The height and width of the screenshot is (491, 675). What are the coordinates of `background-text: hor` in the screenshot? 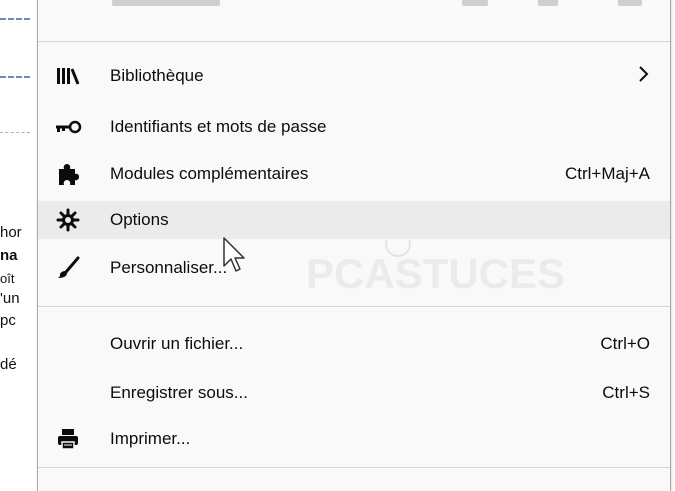 It's located at (11, 232).